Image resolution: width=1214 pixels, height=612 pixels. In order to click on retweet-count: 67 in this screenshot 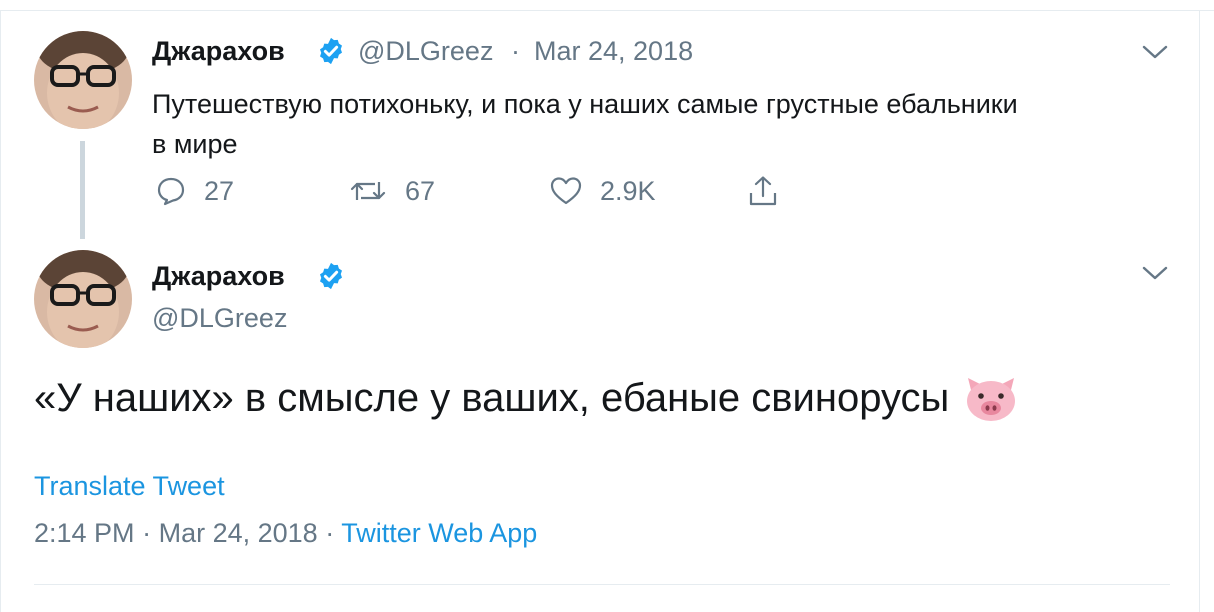, I will do `click(420, 190)`.